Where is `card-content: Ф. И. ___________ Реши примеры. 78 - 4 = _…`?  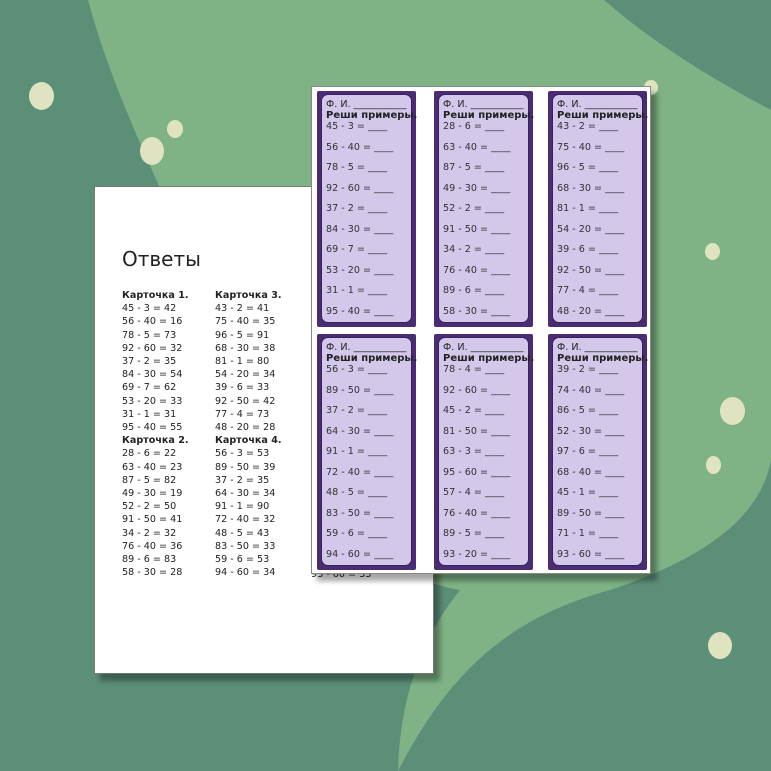
card-content: Ф. И. ___________ Реши примеры. 78 - 4 = _… is located at coordinates (488, 456).